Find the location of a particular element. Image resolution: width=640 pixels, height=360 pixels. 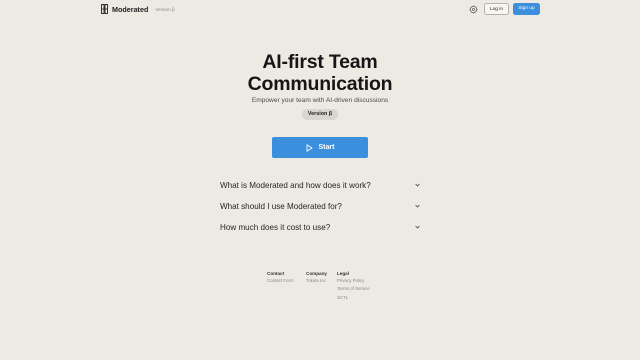

start-button: Start is located at coordinates (320, 147).